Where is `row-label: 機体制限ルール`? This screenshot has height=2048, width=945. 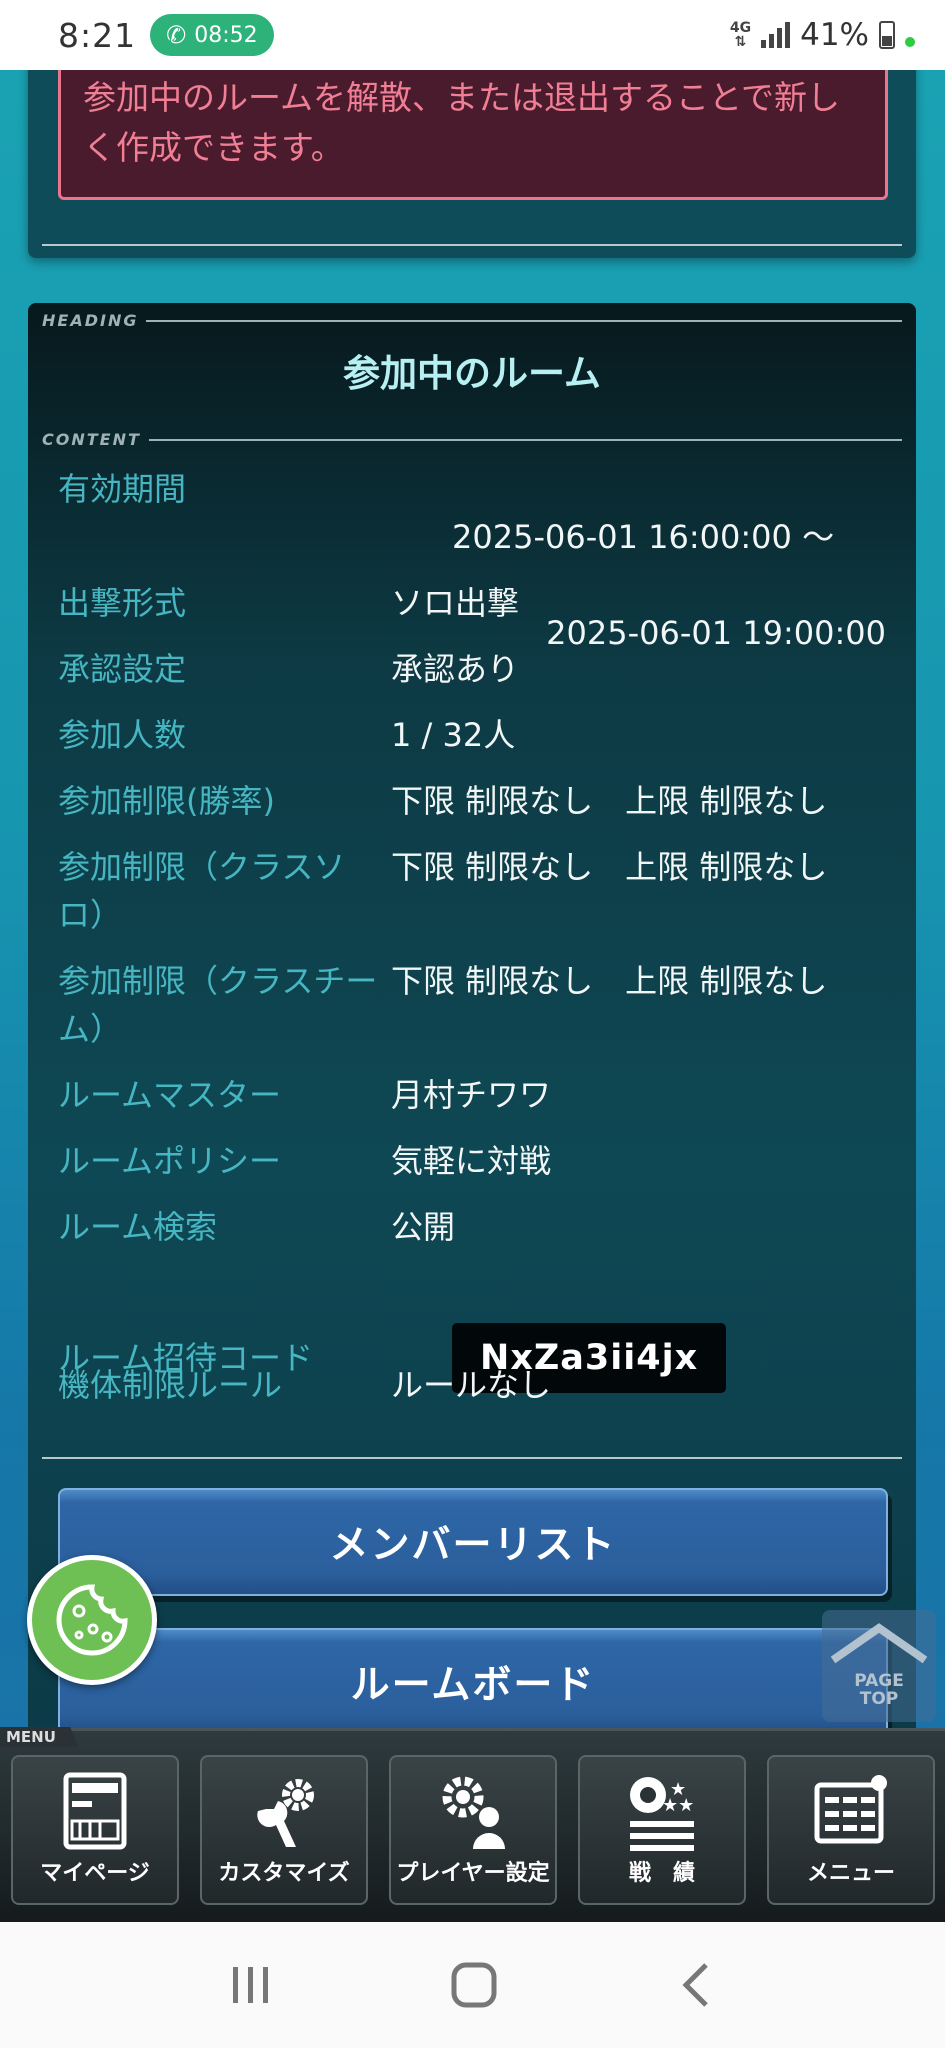
row-label: 機体制限ルール is located at coordinates (170, 1385).